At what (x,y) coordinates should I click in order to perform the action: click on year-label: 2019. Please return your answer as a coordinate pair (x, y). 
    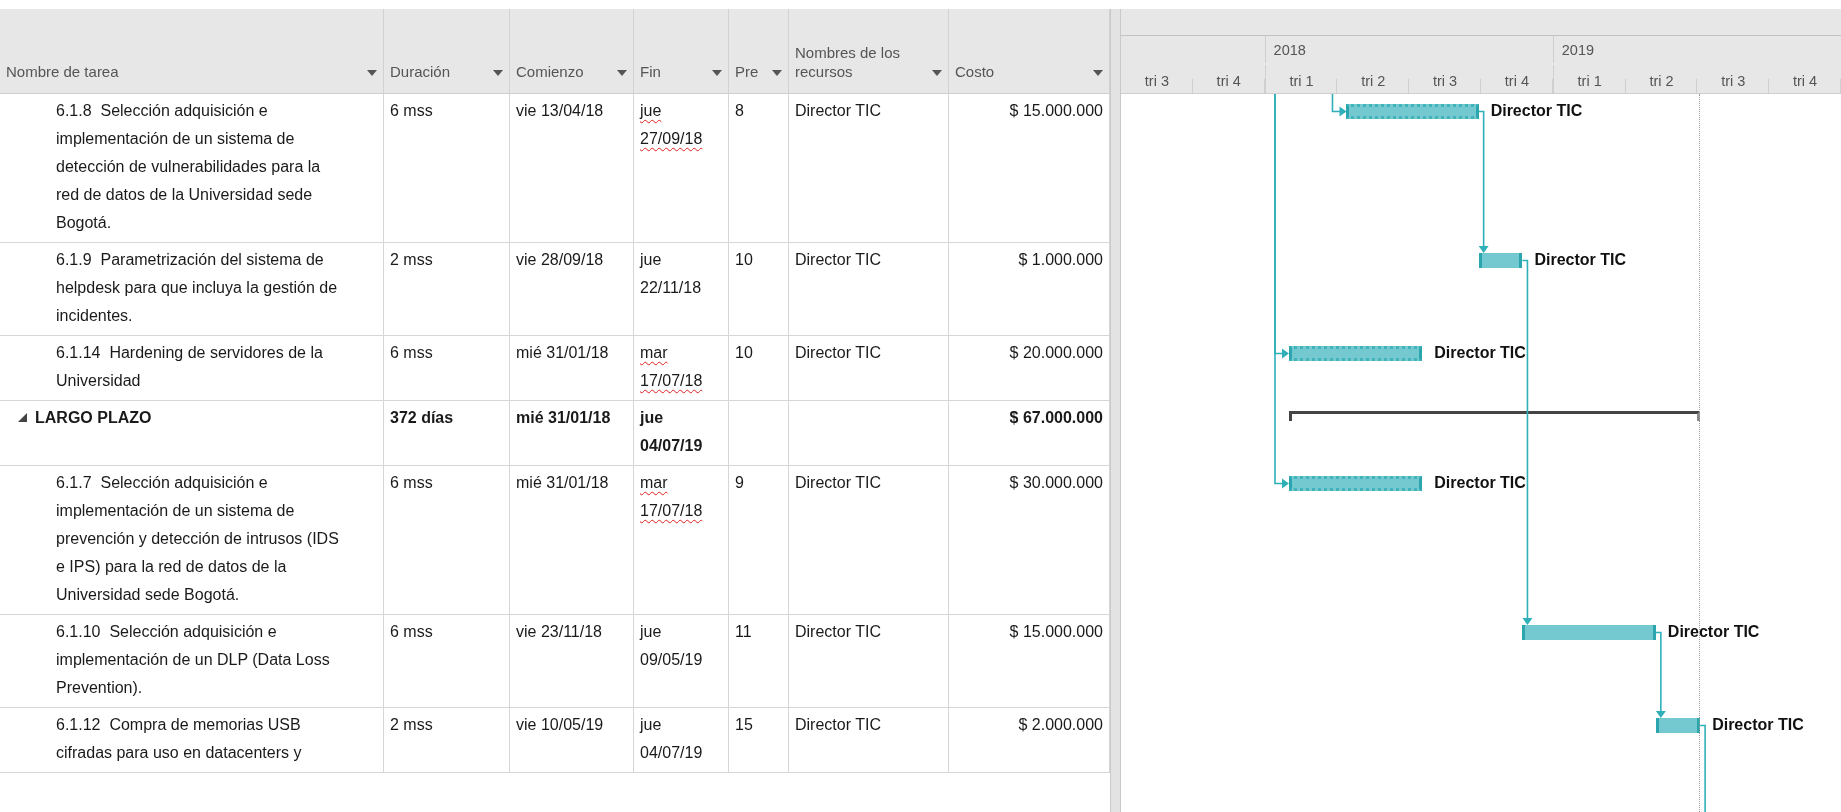
    Looking at the image, I should click on (1578, 50).